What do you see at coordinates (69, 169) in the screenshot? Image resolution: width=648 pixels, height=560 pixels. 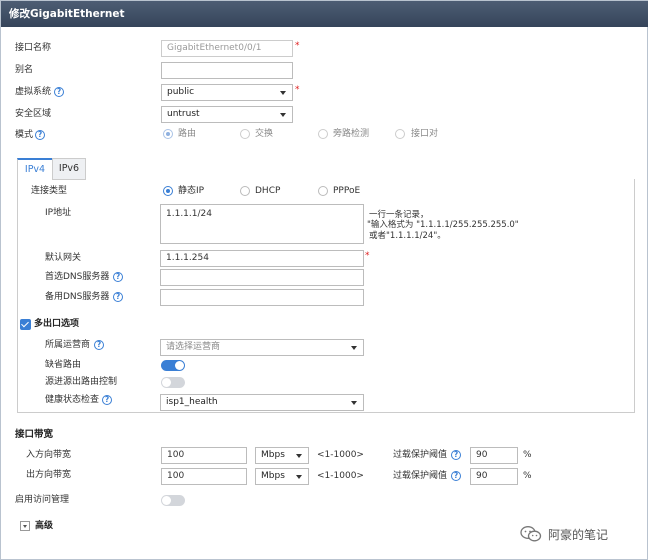 I see `tab-ipv6: IPv6` at bounding box center [69, 169].